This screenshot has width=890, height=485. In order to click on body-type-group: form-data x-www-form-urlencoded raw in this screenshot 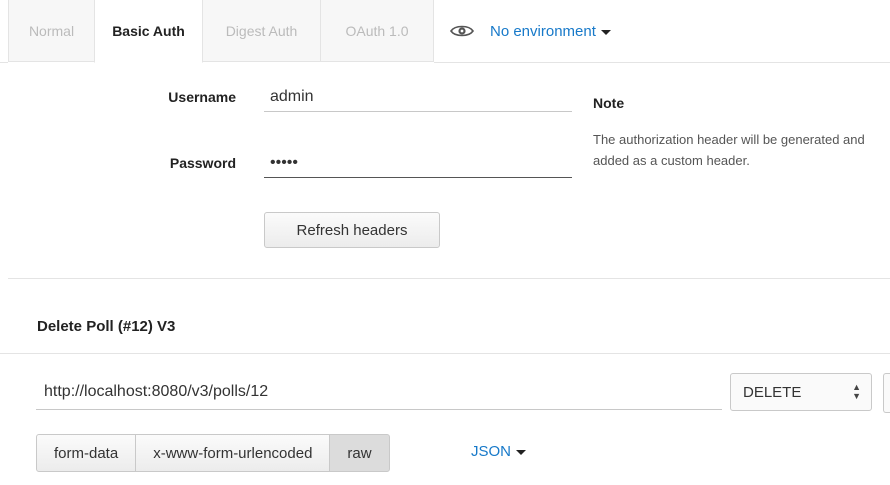, I will do `click(213, 453)`.